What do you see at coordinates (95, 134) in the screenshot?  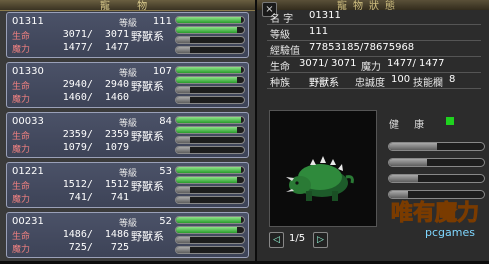 I see `hp-value: 2359/ 2359` at bounding box center [95, 134].